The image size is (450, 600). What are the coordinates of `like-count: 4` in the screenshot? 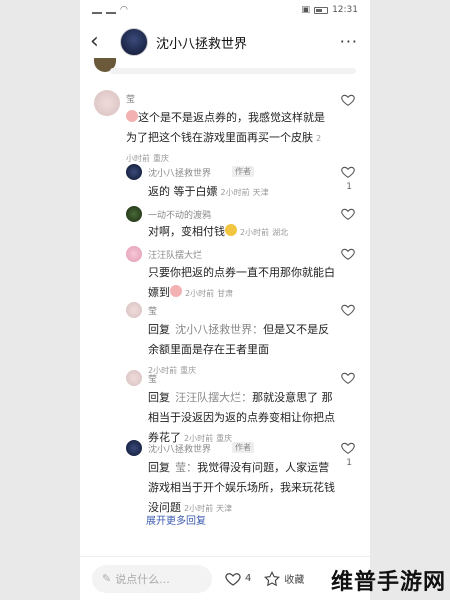 It's located at (248, 578).